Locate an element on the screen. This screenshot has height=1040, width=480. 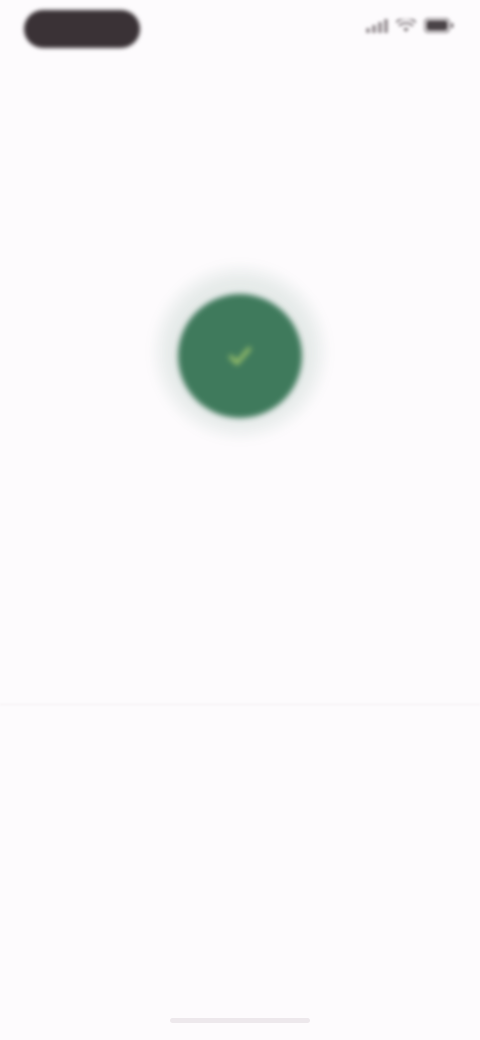
bottom-link is located at coordinates (240, 961).